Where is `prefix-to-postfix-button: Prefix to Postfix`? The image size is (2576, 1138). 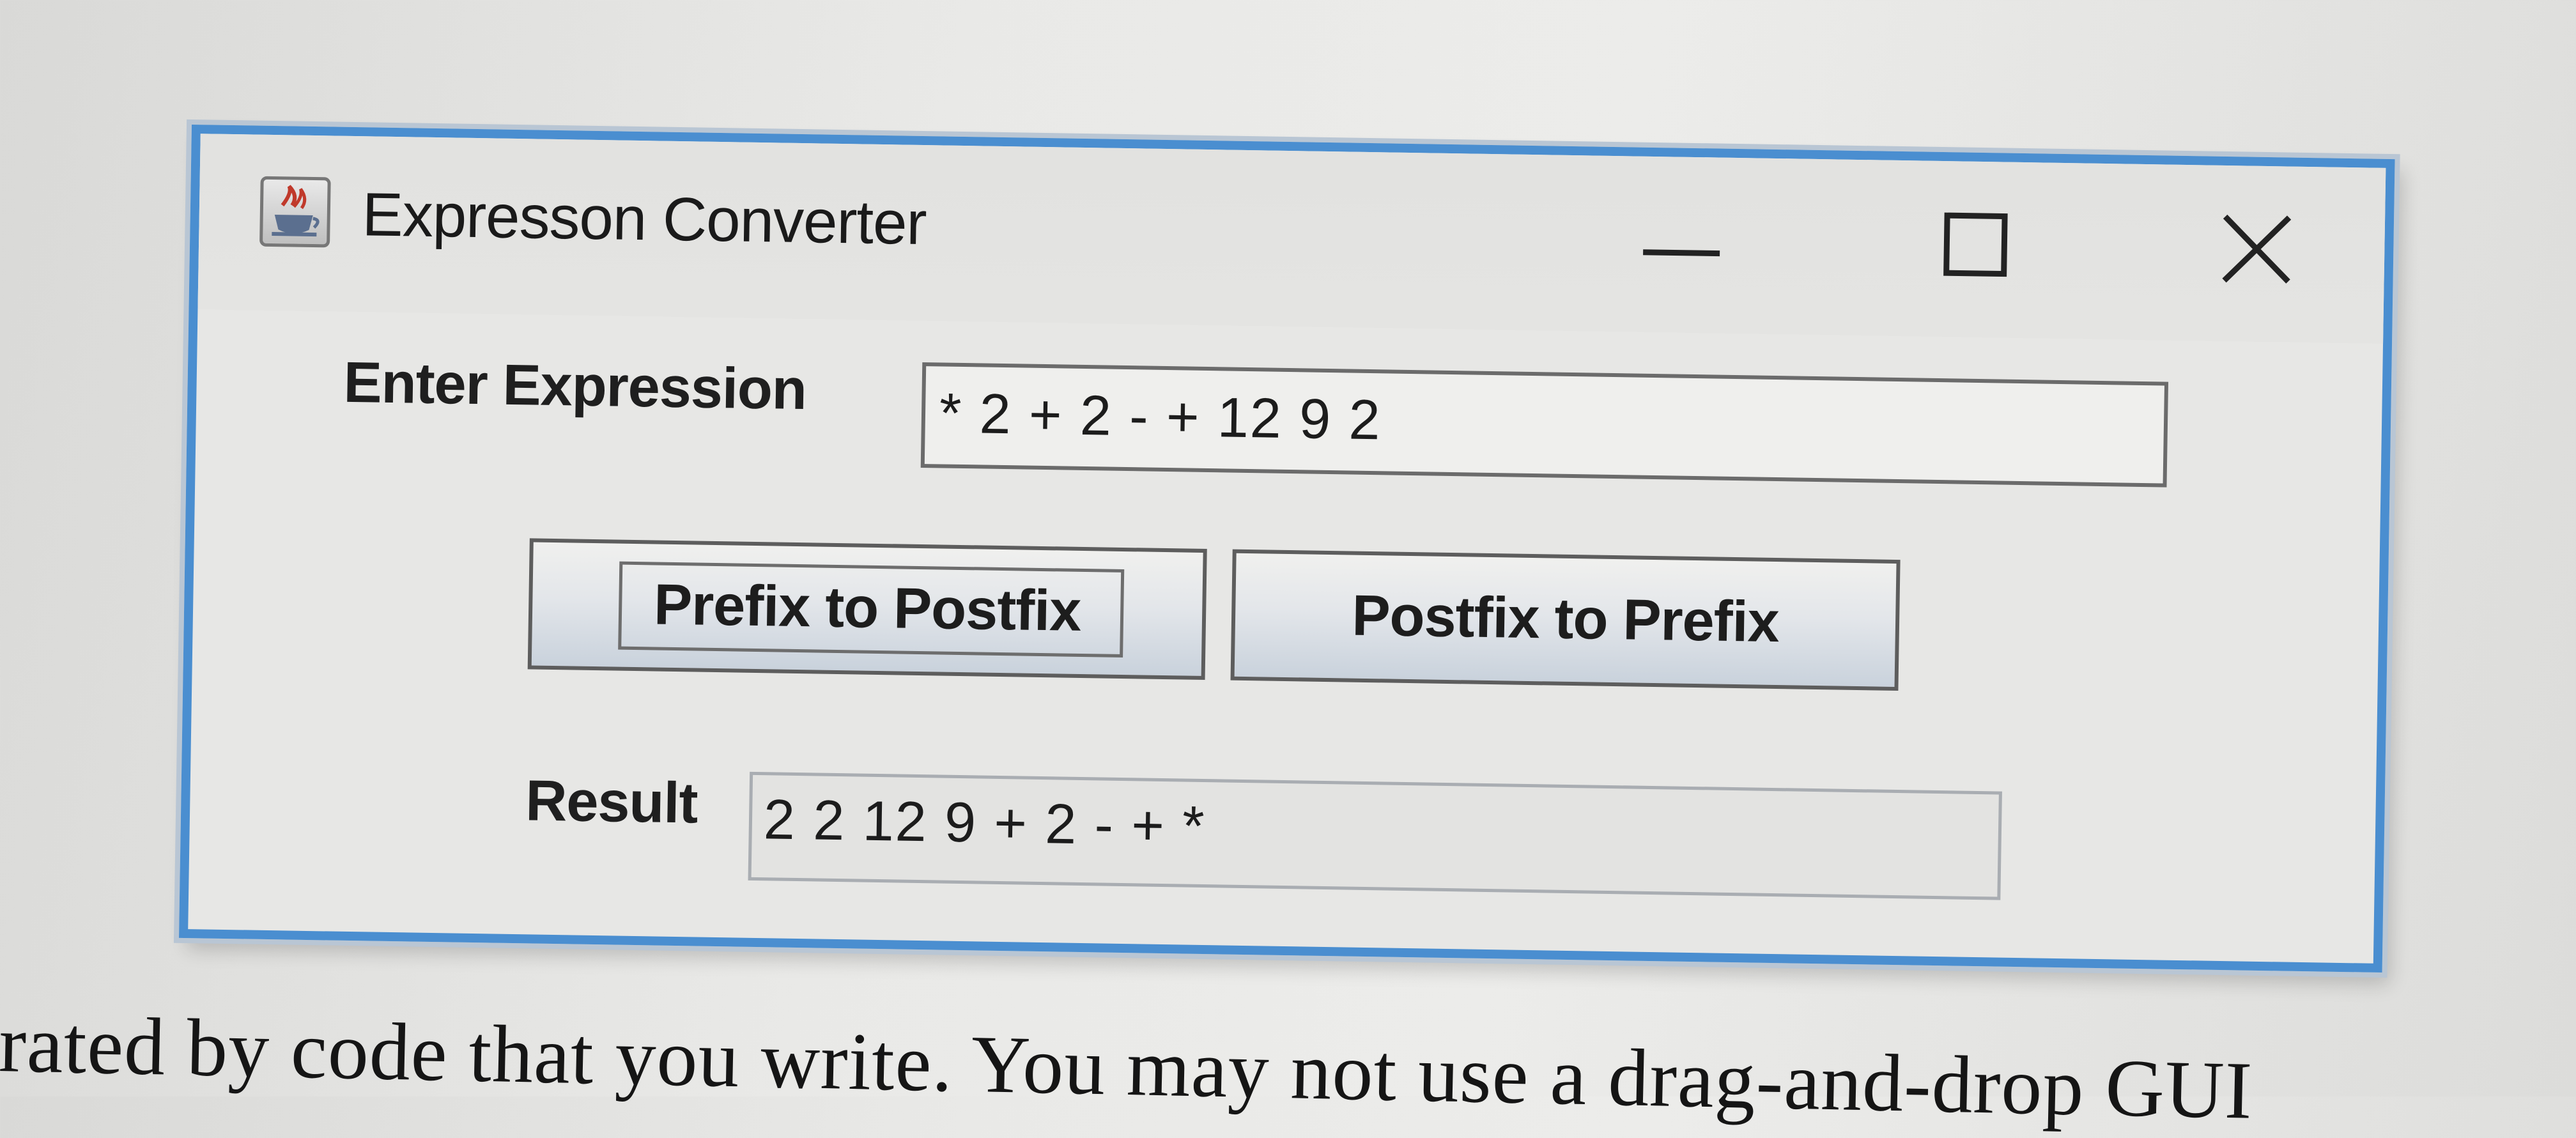
prefix-to-postfix-button: Prefix to Postfix is located at coordinates (867, 609).